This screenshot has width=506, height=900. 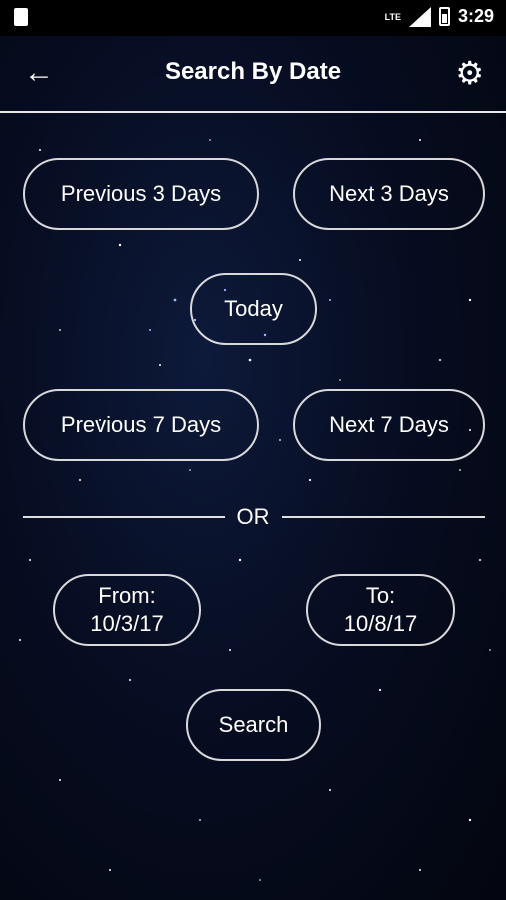 What do you see at coordinates (127, 610) in the screenshot?
I see `from-date-button: From: 10/3/17` at bounding box center [127, 610].